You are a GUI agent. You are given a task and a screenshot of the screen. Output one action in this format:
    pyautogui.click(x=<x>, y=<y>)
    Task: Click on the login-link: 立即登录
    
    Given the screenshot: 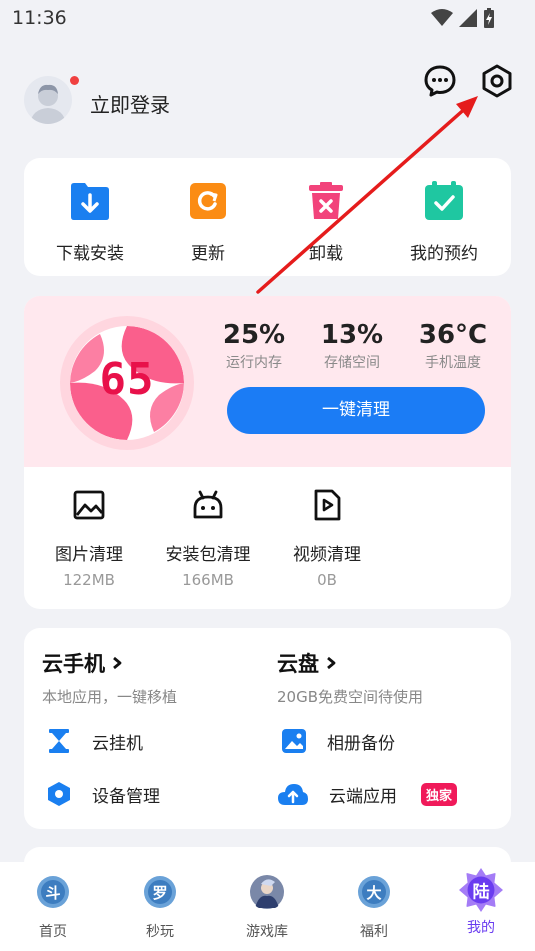 What is the action you would take?
    pyautogui.click(x=130, y=103)
    